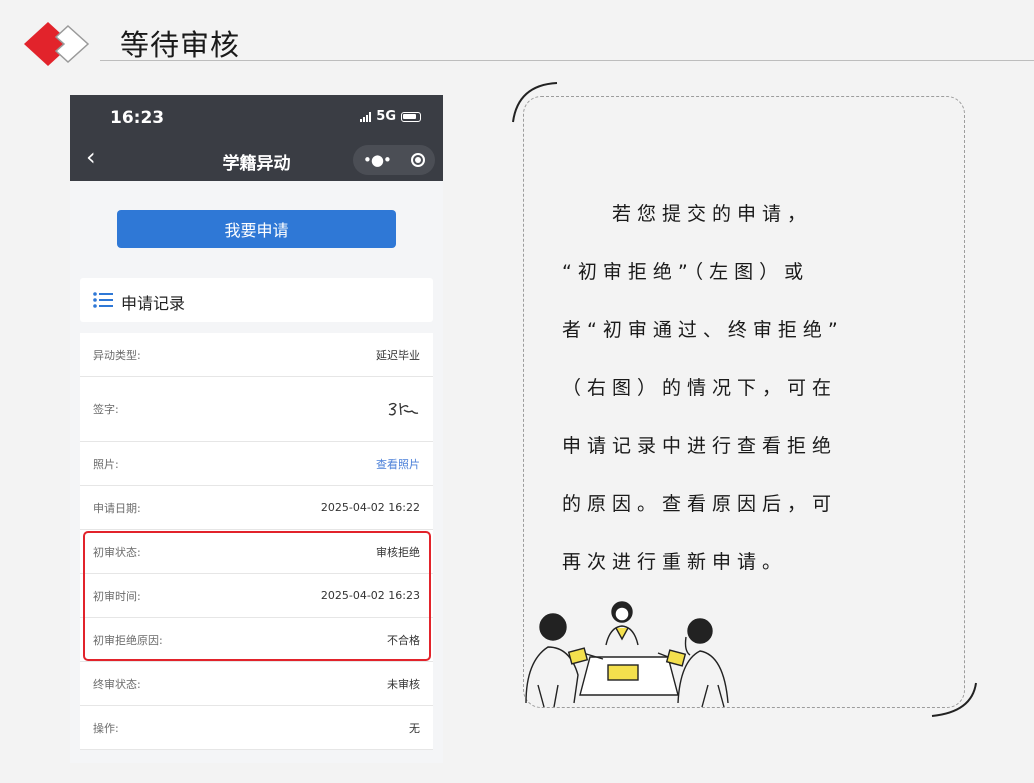 Image resolution: width=1034 pixels, height=783 pixels. Describe the element at coordinates (675, 562) in the screenshot. I see `explanation-line: 再次进行重新申请。` at that location.